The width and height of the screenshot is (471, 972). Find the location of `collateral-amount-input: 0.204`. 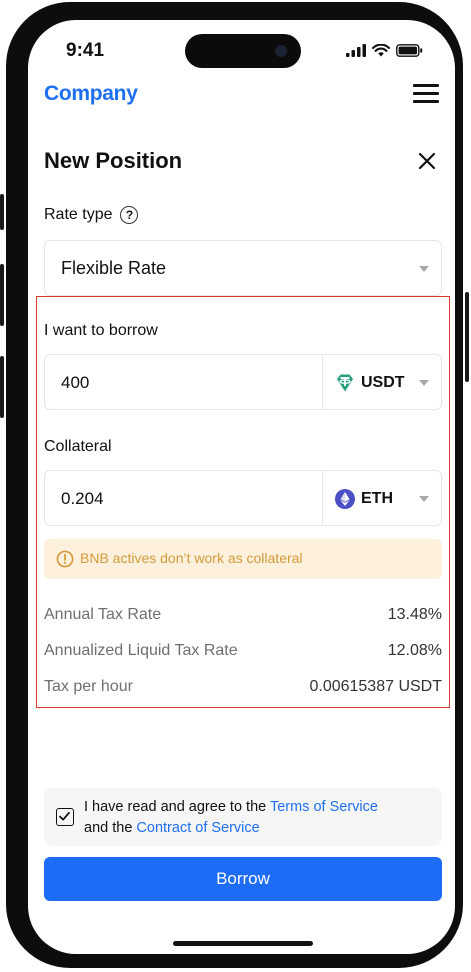

collateral-amount-input: 0.204 is located at coordinates (82, 499).